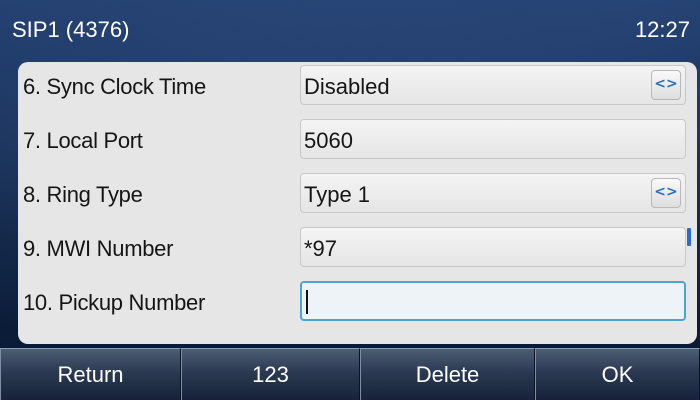 This screenshot has height=400, width=700. I want to click on setting-label: 8. Ring Type, so click(83, 194).